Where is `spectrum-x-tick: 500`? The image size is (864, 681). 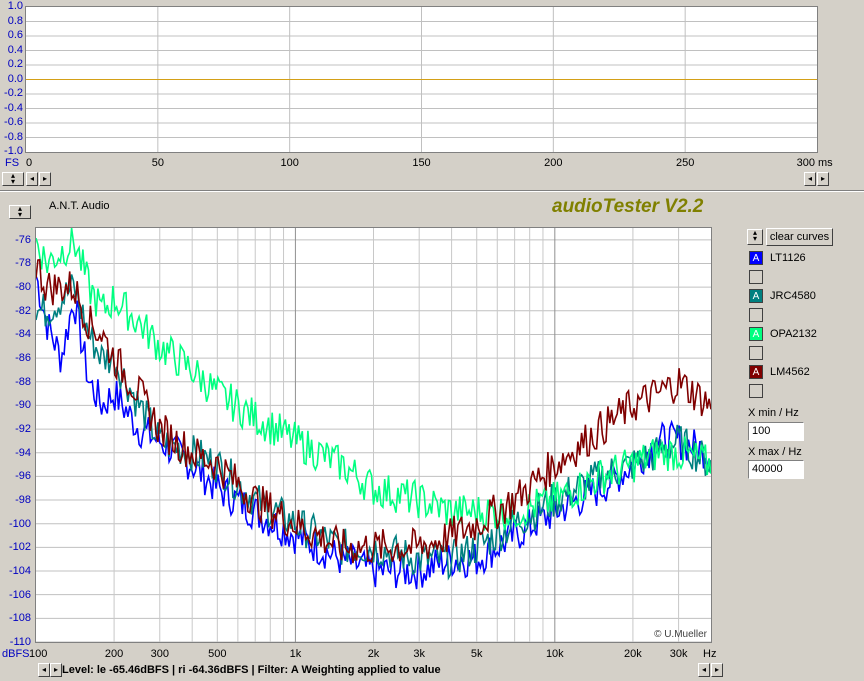 spectrum-x-tick: 500 is located at coordinates (217, 654).